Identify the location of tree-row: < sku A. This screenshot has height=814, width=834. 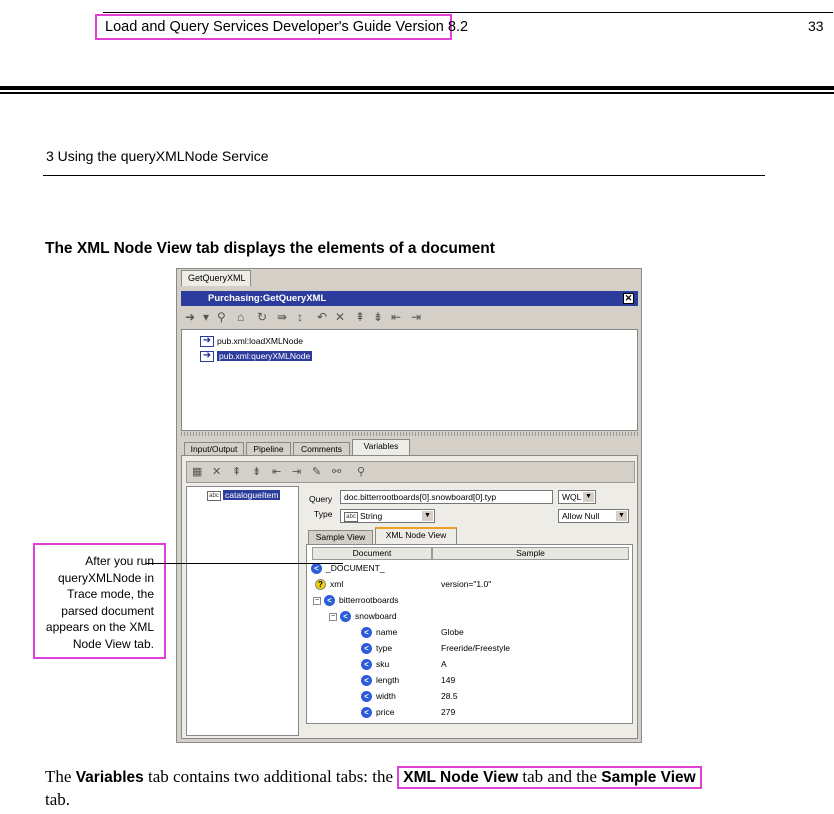
(496, 664).